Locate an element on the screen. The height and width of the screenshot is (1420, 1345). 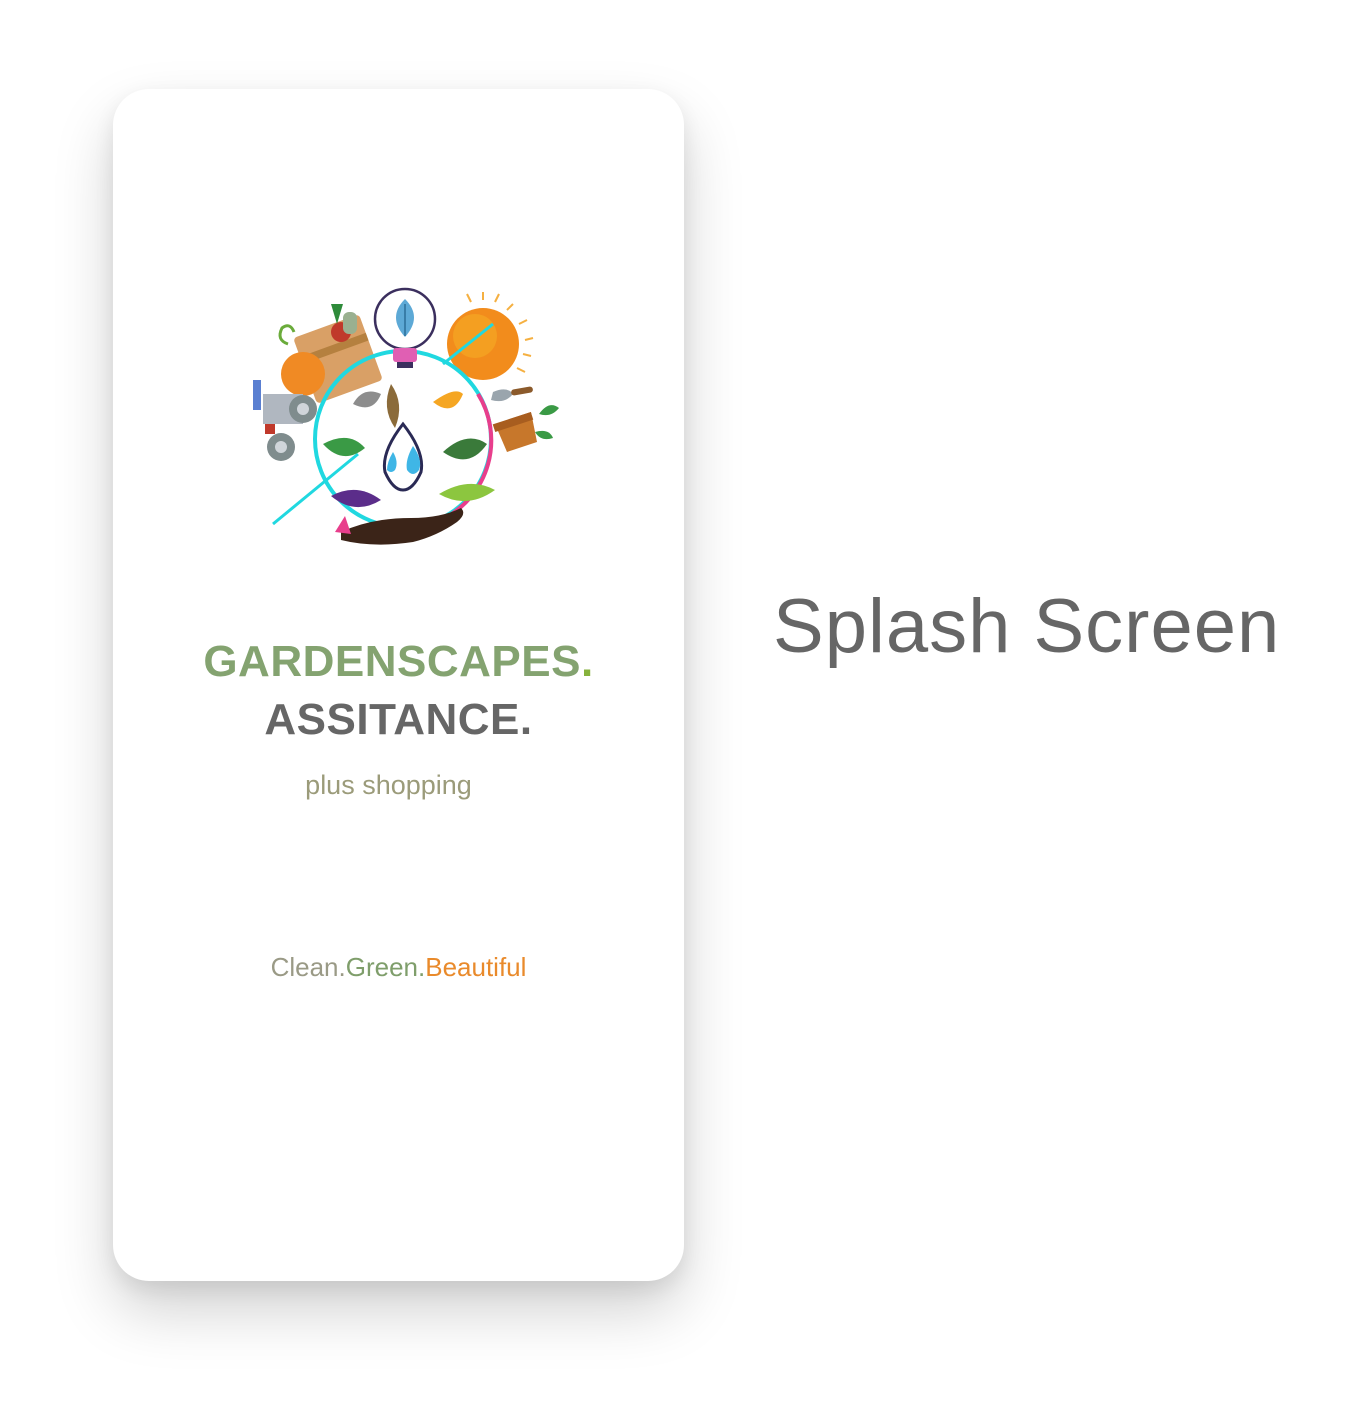
tagline-beautiful: Beautiful is located at coordinates (476, 967).